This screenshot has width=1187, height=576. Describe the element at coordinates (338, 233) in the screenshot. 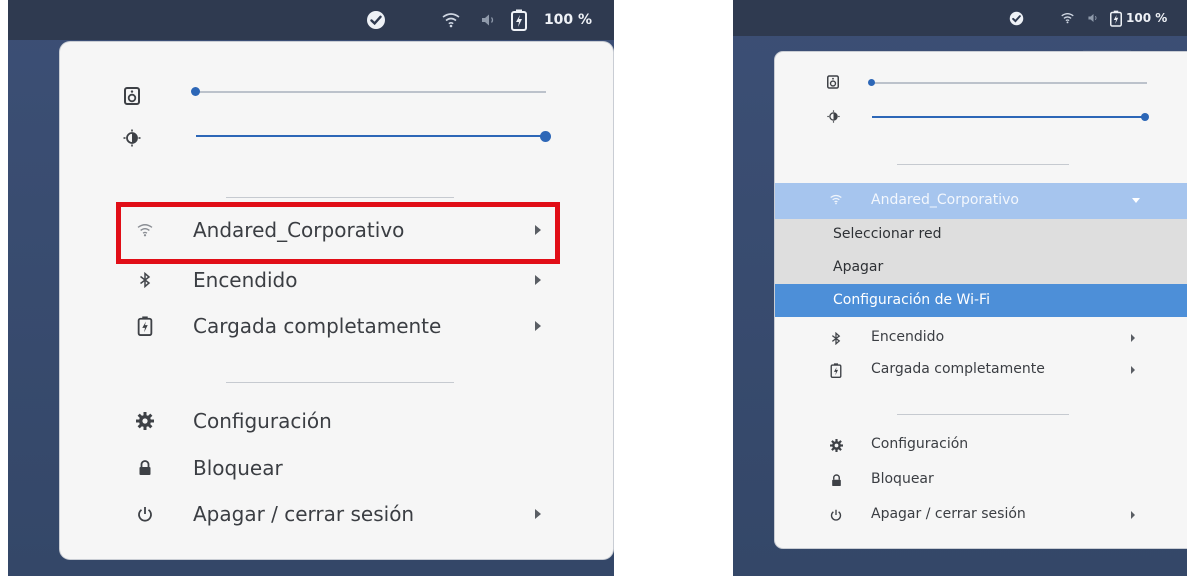

I see `highlight-box` at that location.